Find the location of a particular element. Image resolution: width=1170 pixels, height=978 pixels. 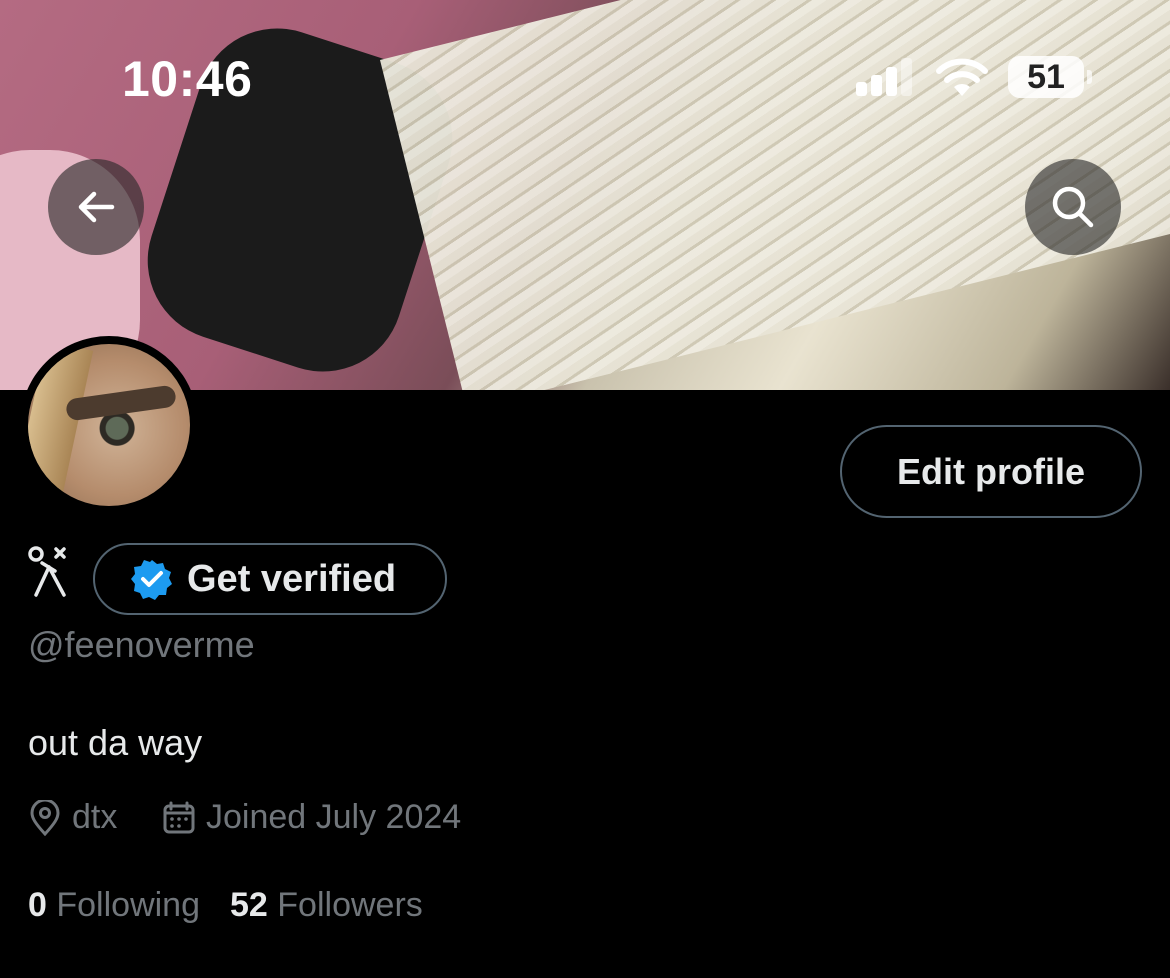

following-count: 0 is located at coordinates (37, 905).